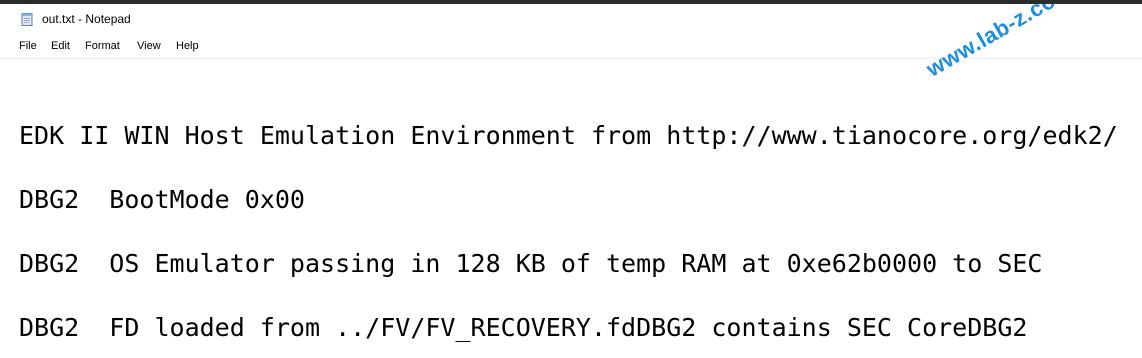 The height and width of the screenshot is (358, 1142). Describe the element at coordinates (28, 46) in the screenshot. I see `menu-file: File` at that location.